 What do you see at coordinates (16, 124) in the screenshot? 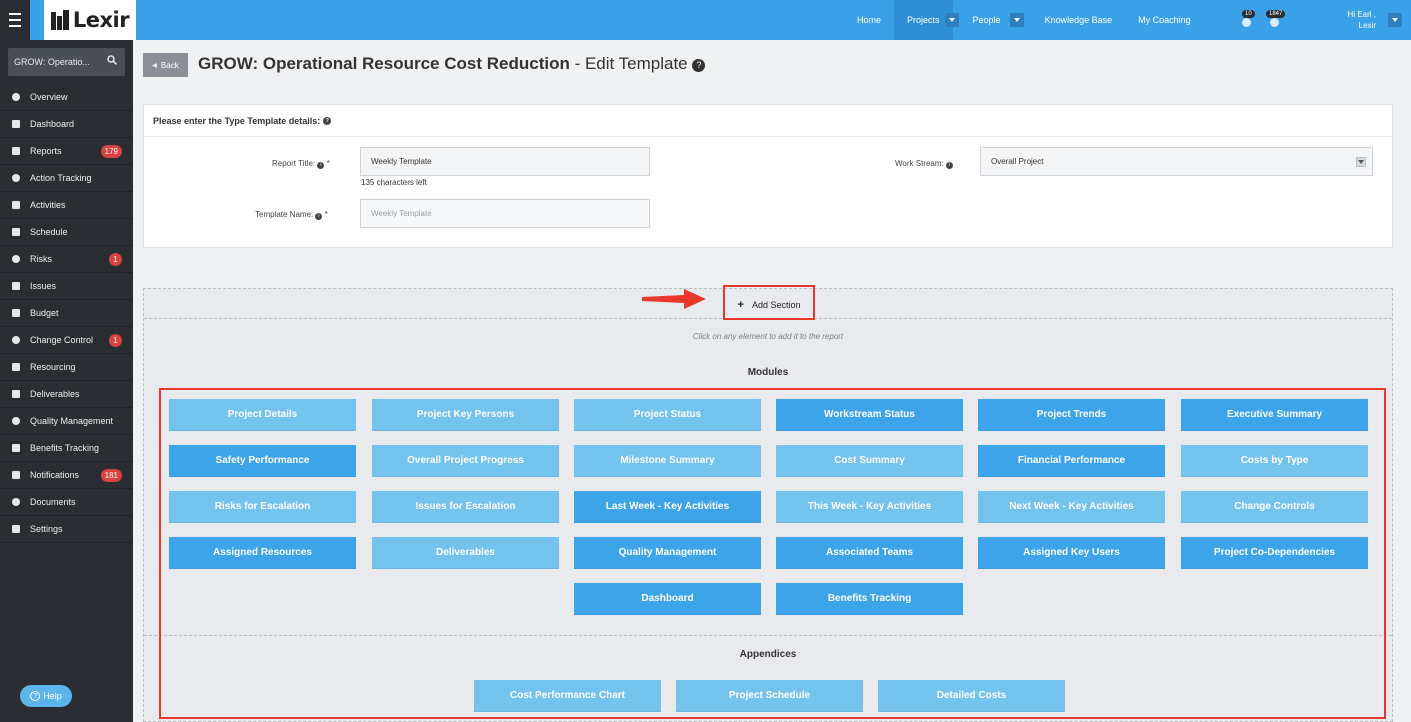
I see `dashboard-icon` at bounding box center [16, 124].